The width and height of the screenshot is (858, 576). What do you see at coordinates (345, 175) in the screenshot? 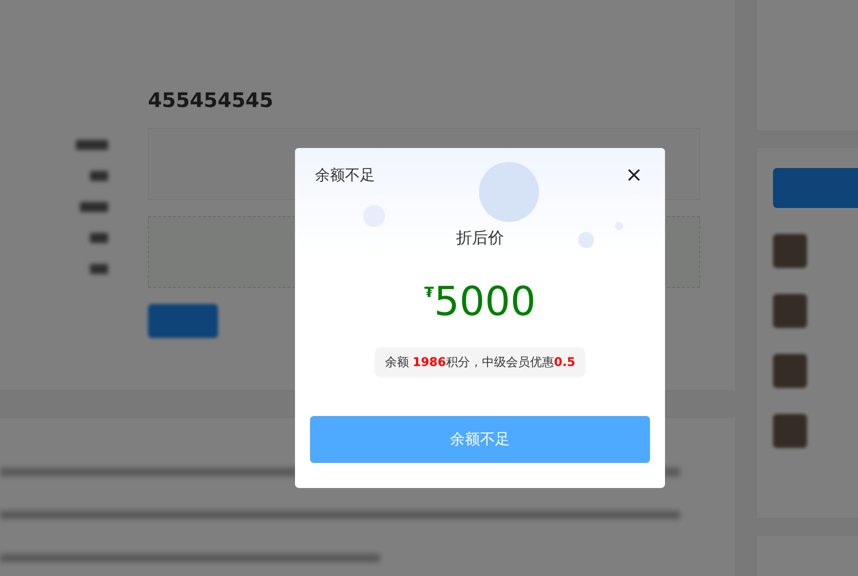
I see `dialog-title: 余额不足` at bounding box center [345, 175].